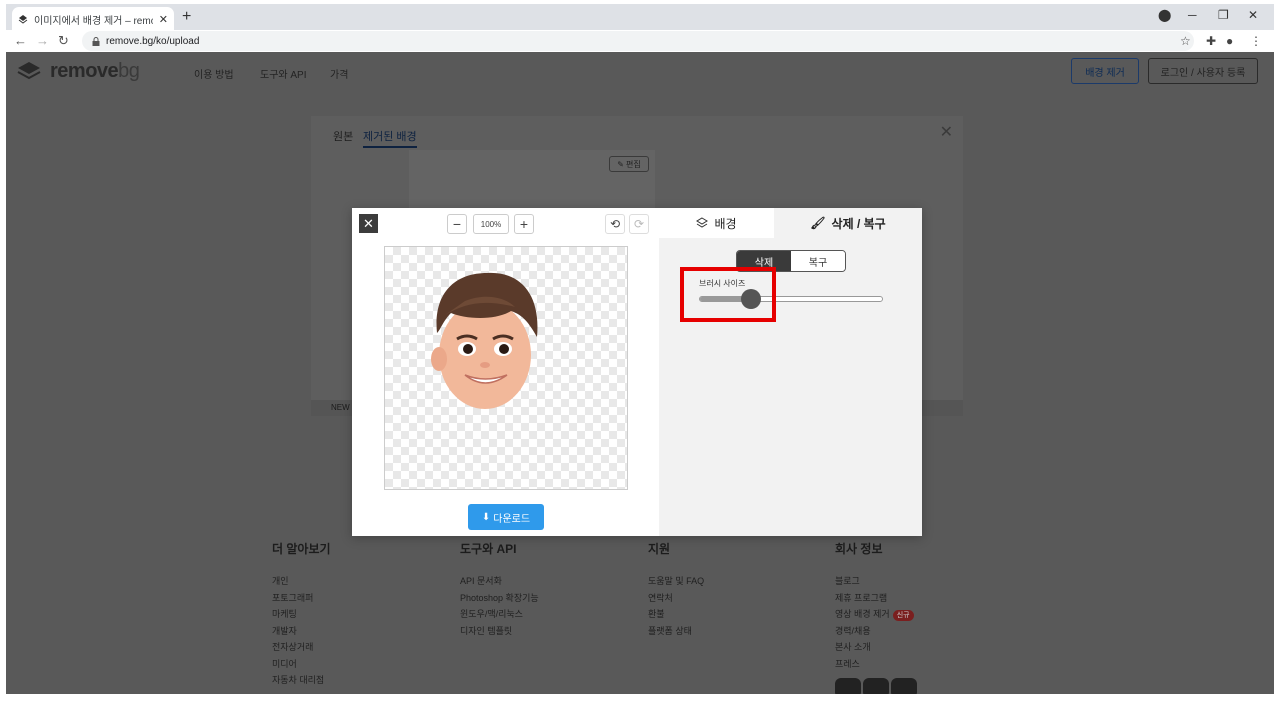  What do you see at coordinates (1256, 41) in the screenshot?
I see `browser-menu-icon: ⋮` at bounding box center [1256, 41].